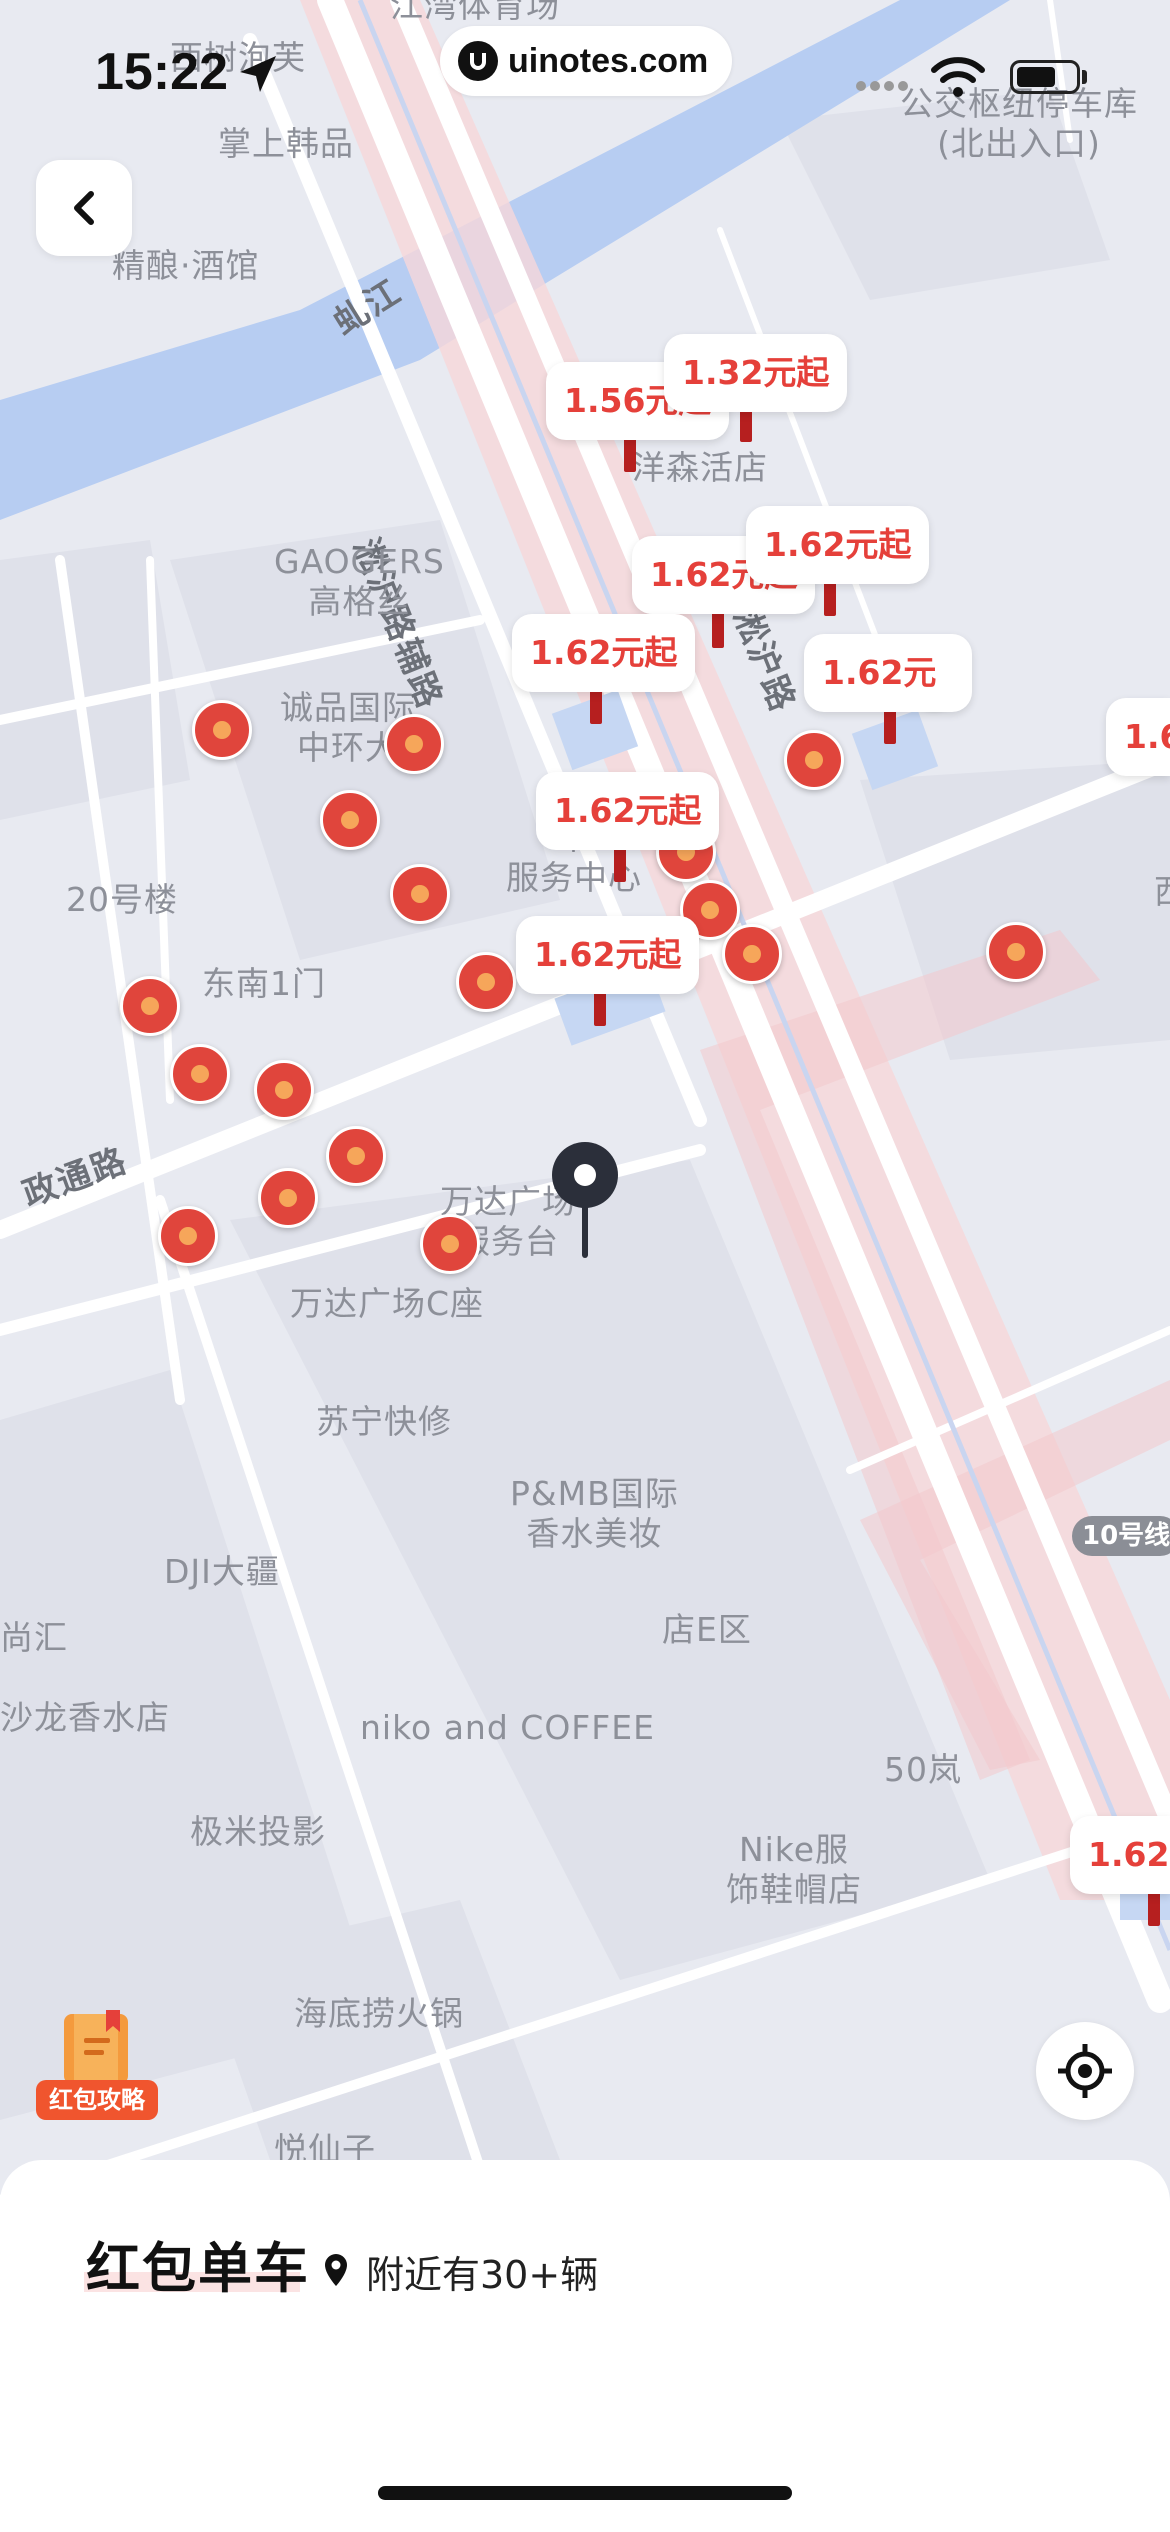 This screenshot has width=1170, height=2532. I want to click on poi-label: 精酿·酒馆, so click(186, 265).